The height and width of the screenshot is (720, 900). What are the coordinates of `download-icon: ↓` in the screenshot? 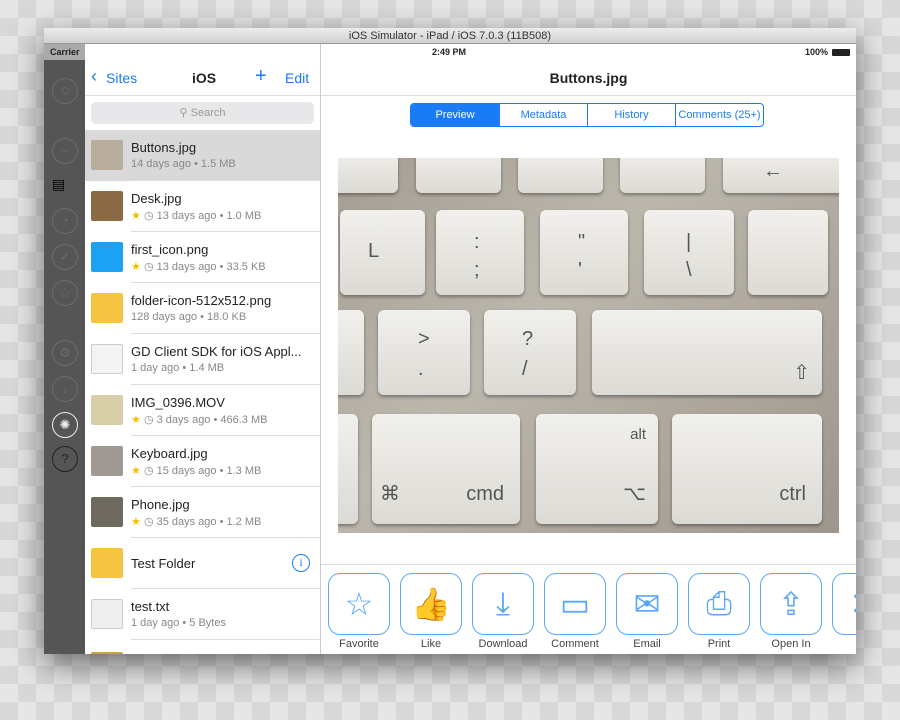 It's located at (65, 389).